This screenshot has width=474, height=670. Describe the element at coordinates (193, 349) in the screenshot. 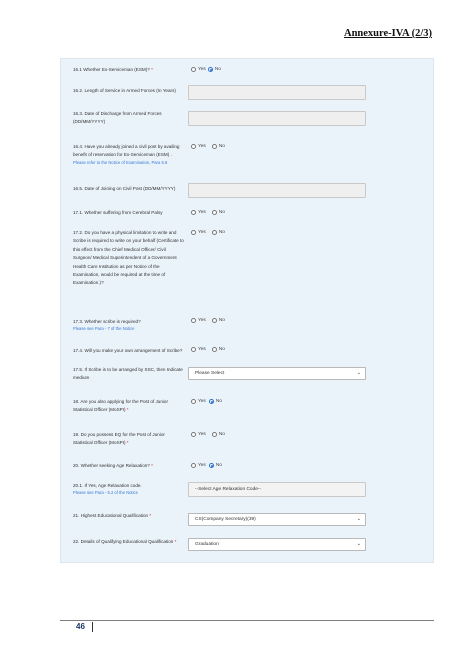

I see `q17-4-yes-radio` at that location.